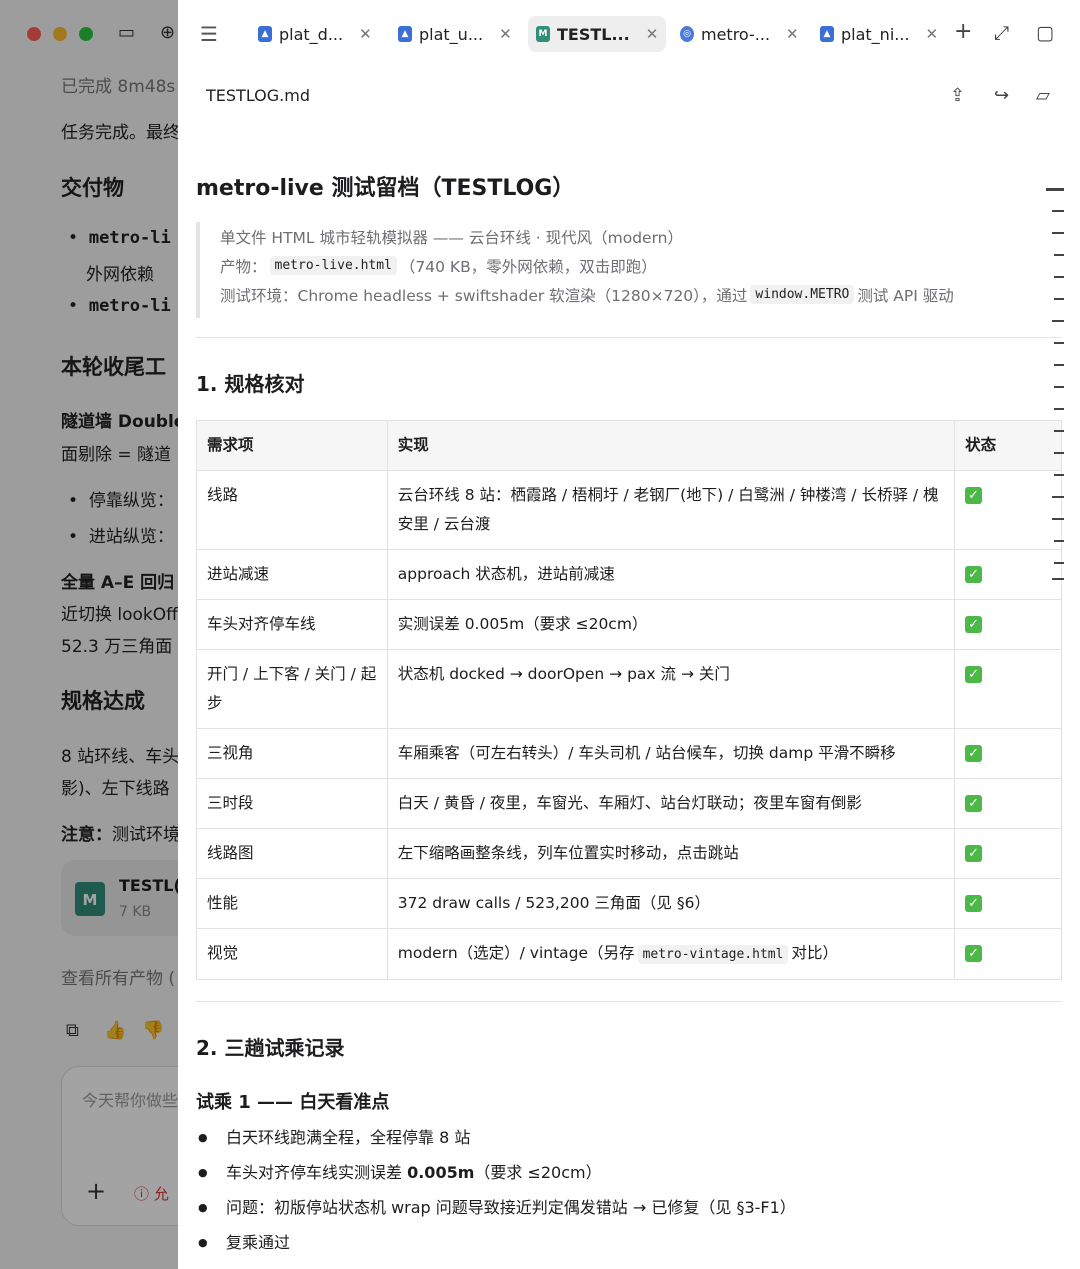  What do you see at coordinates (126, 32) in the screenshot?
I see `sidebar-toggle-icon: ▭` at bounding box center [126, 32].